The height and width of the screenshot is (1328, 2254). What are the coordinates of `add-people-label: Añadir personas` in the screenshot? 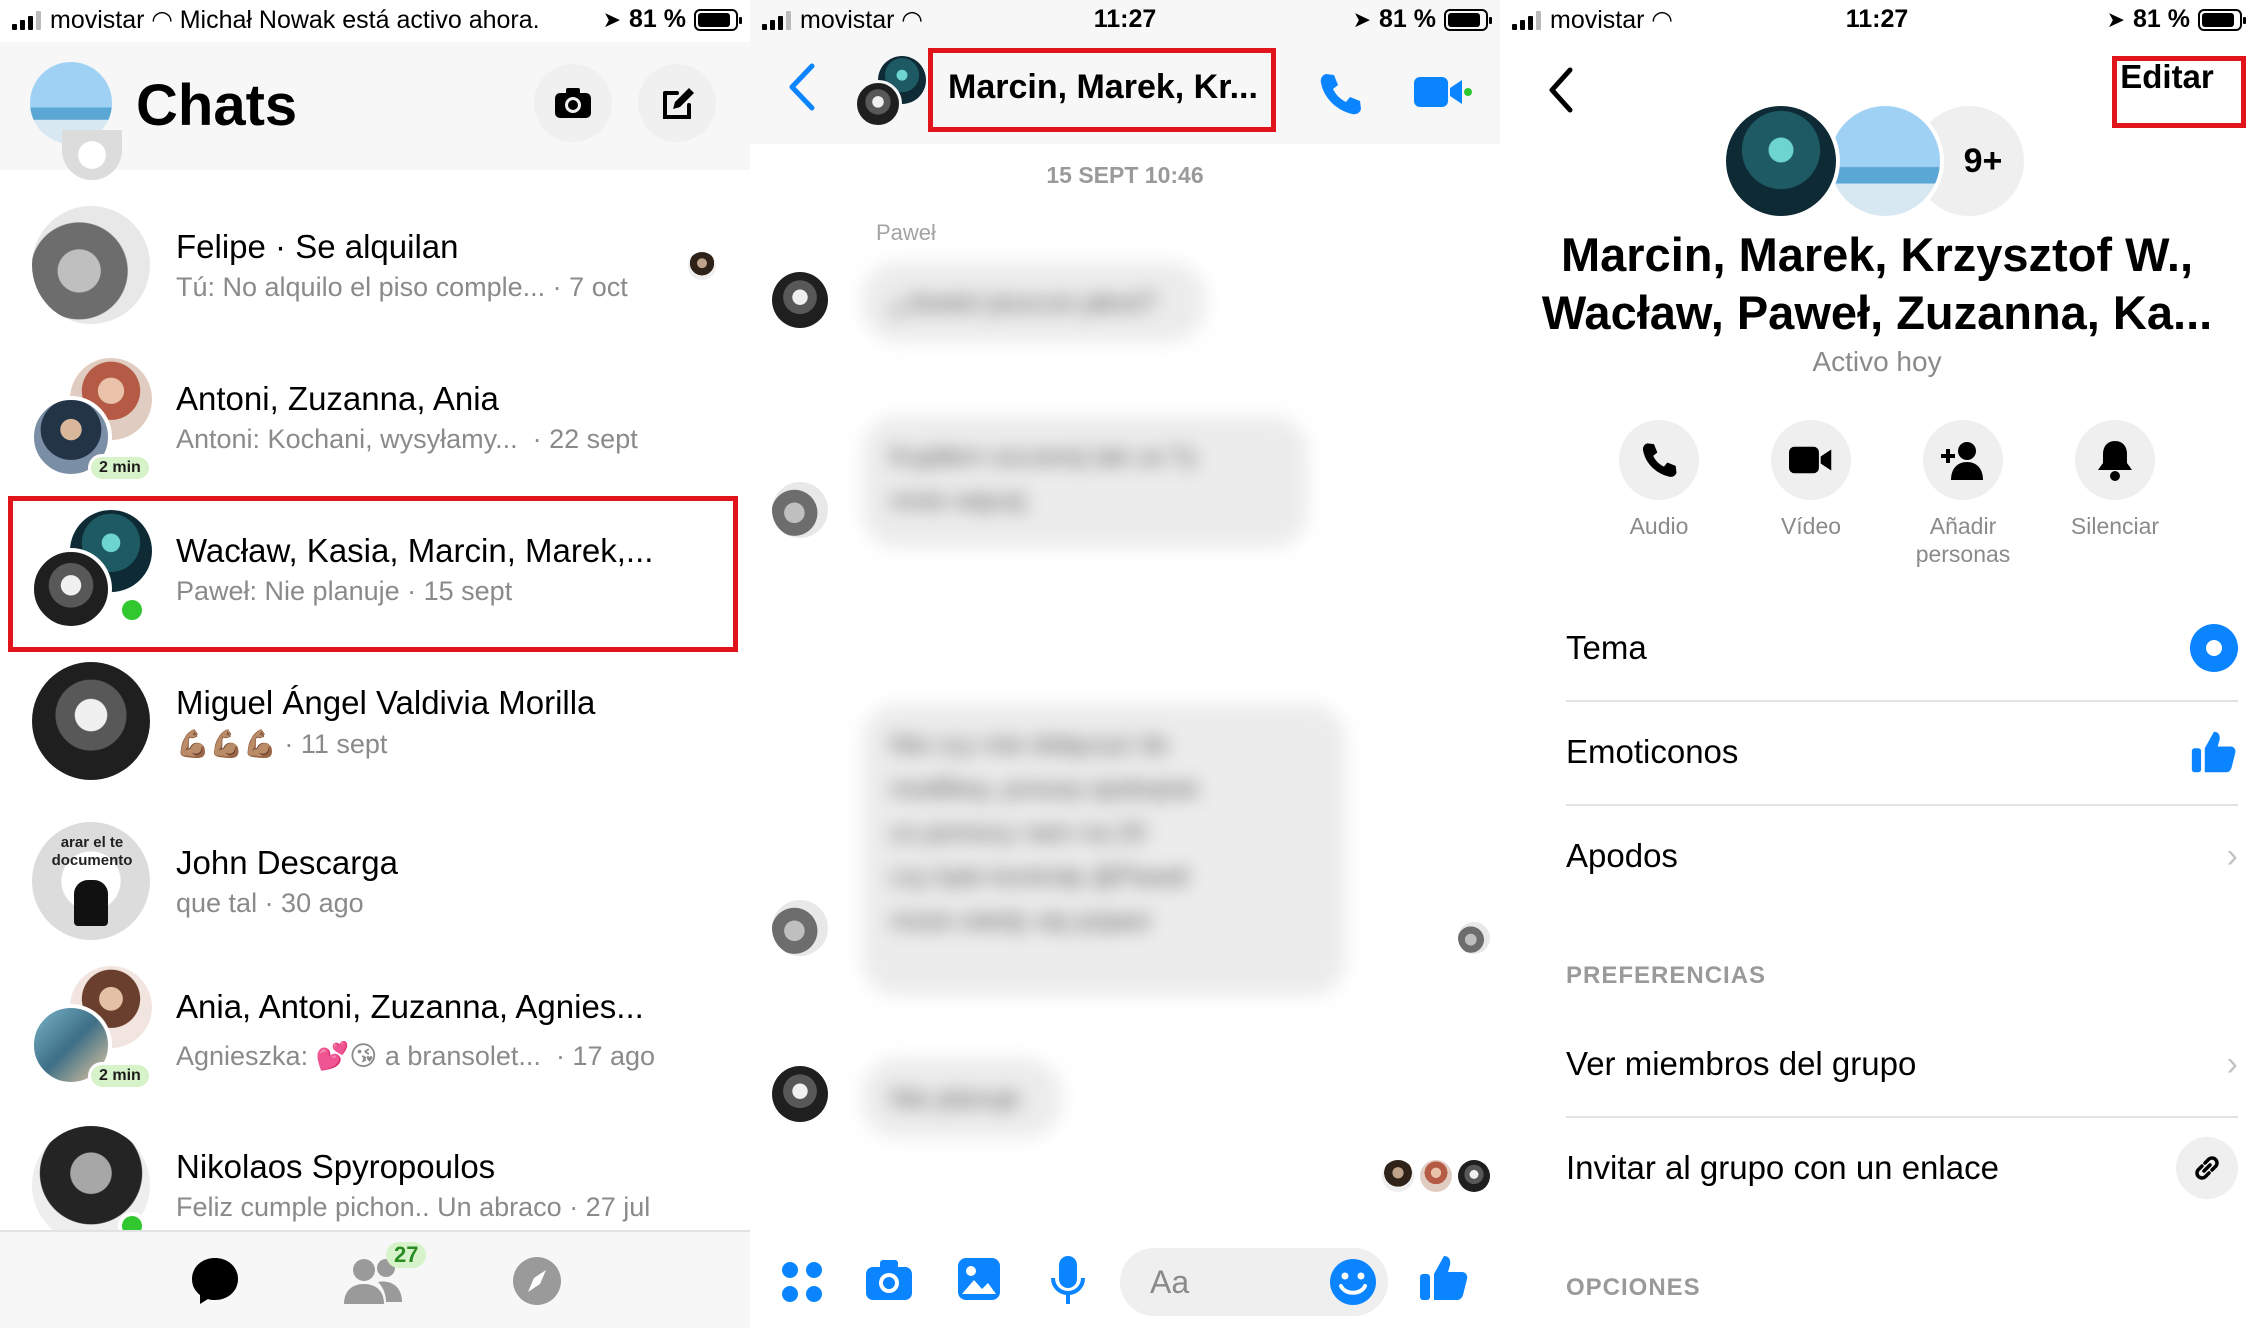 It's located at (1963, 540).